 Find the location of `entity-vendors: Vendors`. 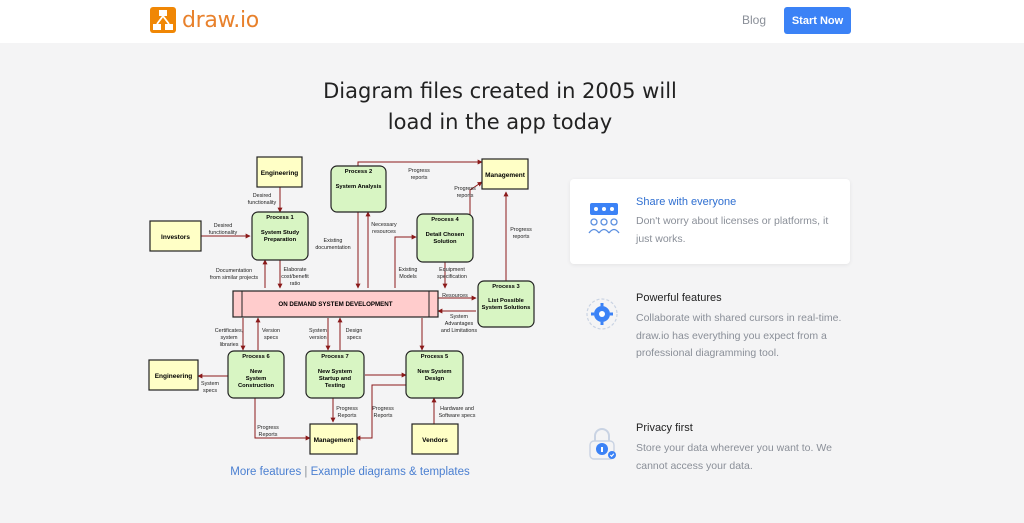

entity-vendors: Vendors is located at coordinates (435, 439).